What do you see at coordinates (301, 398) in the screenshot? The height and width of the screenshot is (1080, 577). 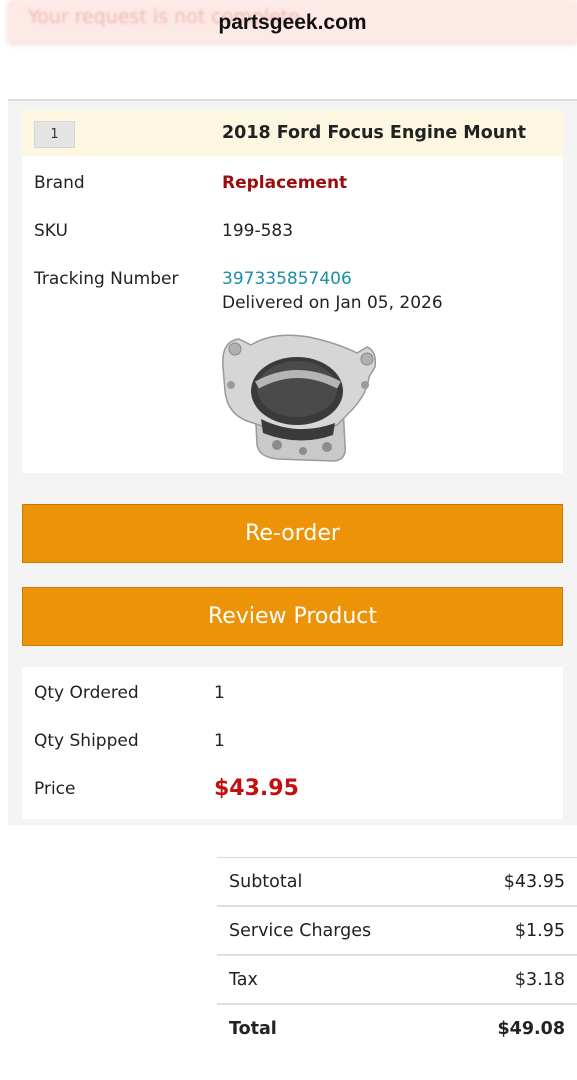 I see `engine-mount-image` at bounding box center [301, 398].